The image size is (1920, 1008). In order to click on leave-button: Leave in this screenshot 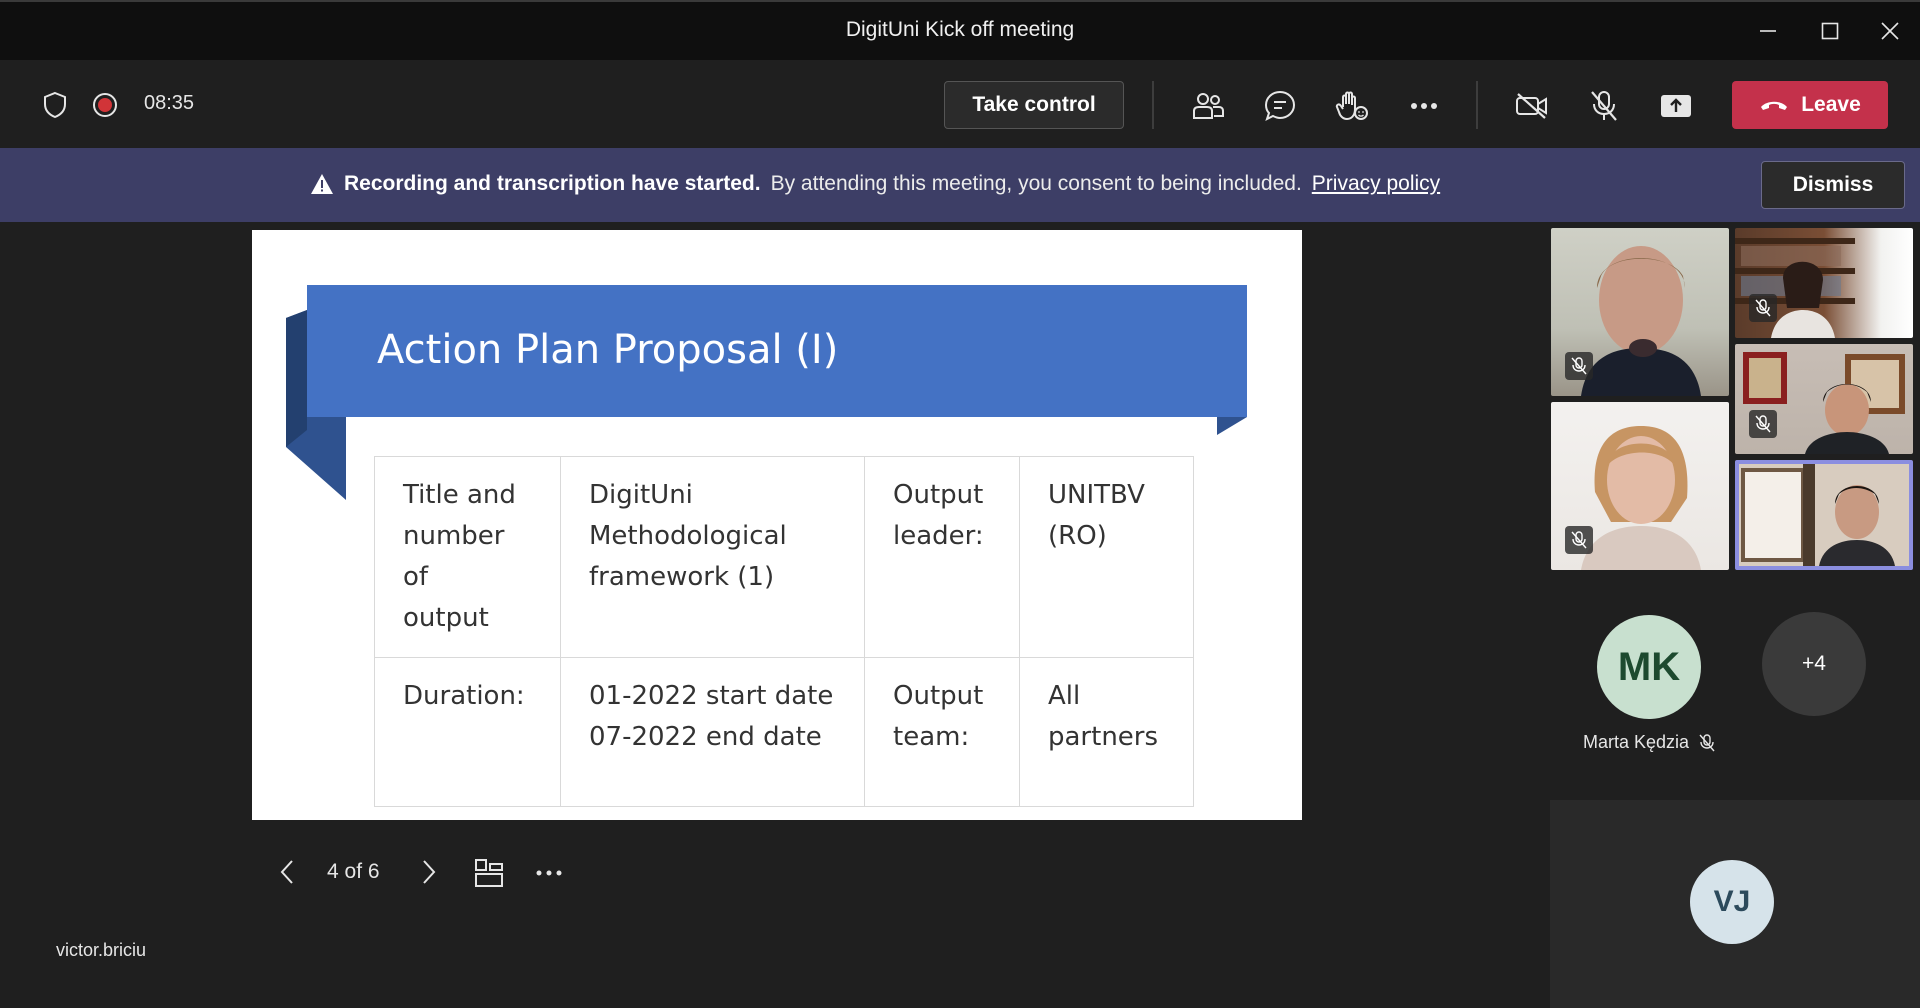, I will do `click(1810, 105)`.